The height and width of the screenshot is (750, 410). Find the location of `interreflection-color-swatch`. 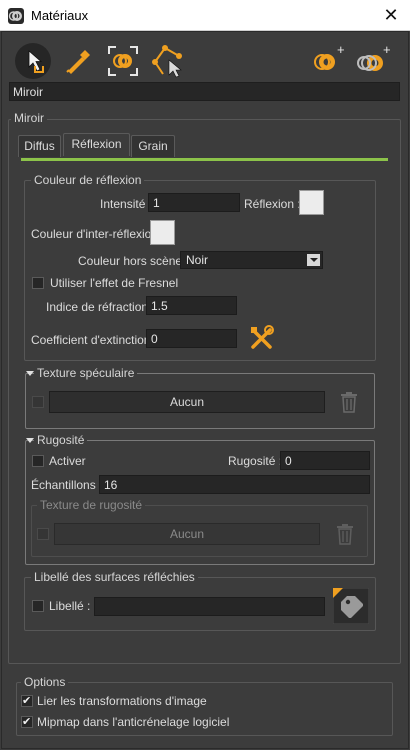

interreflection-color-swatch is located at coordinates (162, 232).